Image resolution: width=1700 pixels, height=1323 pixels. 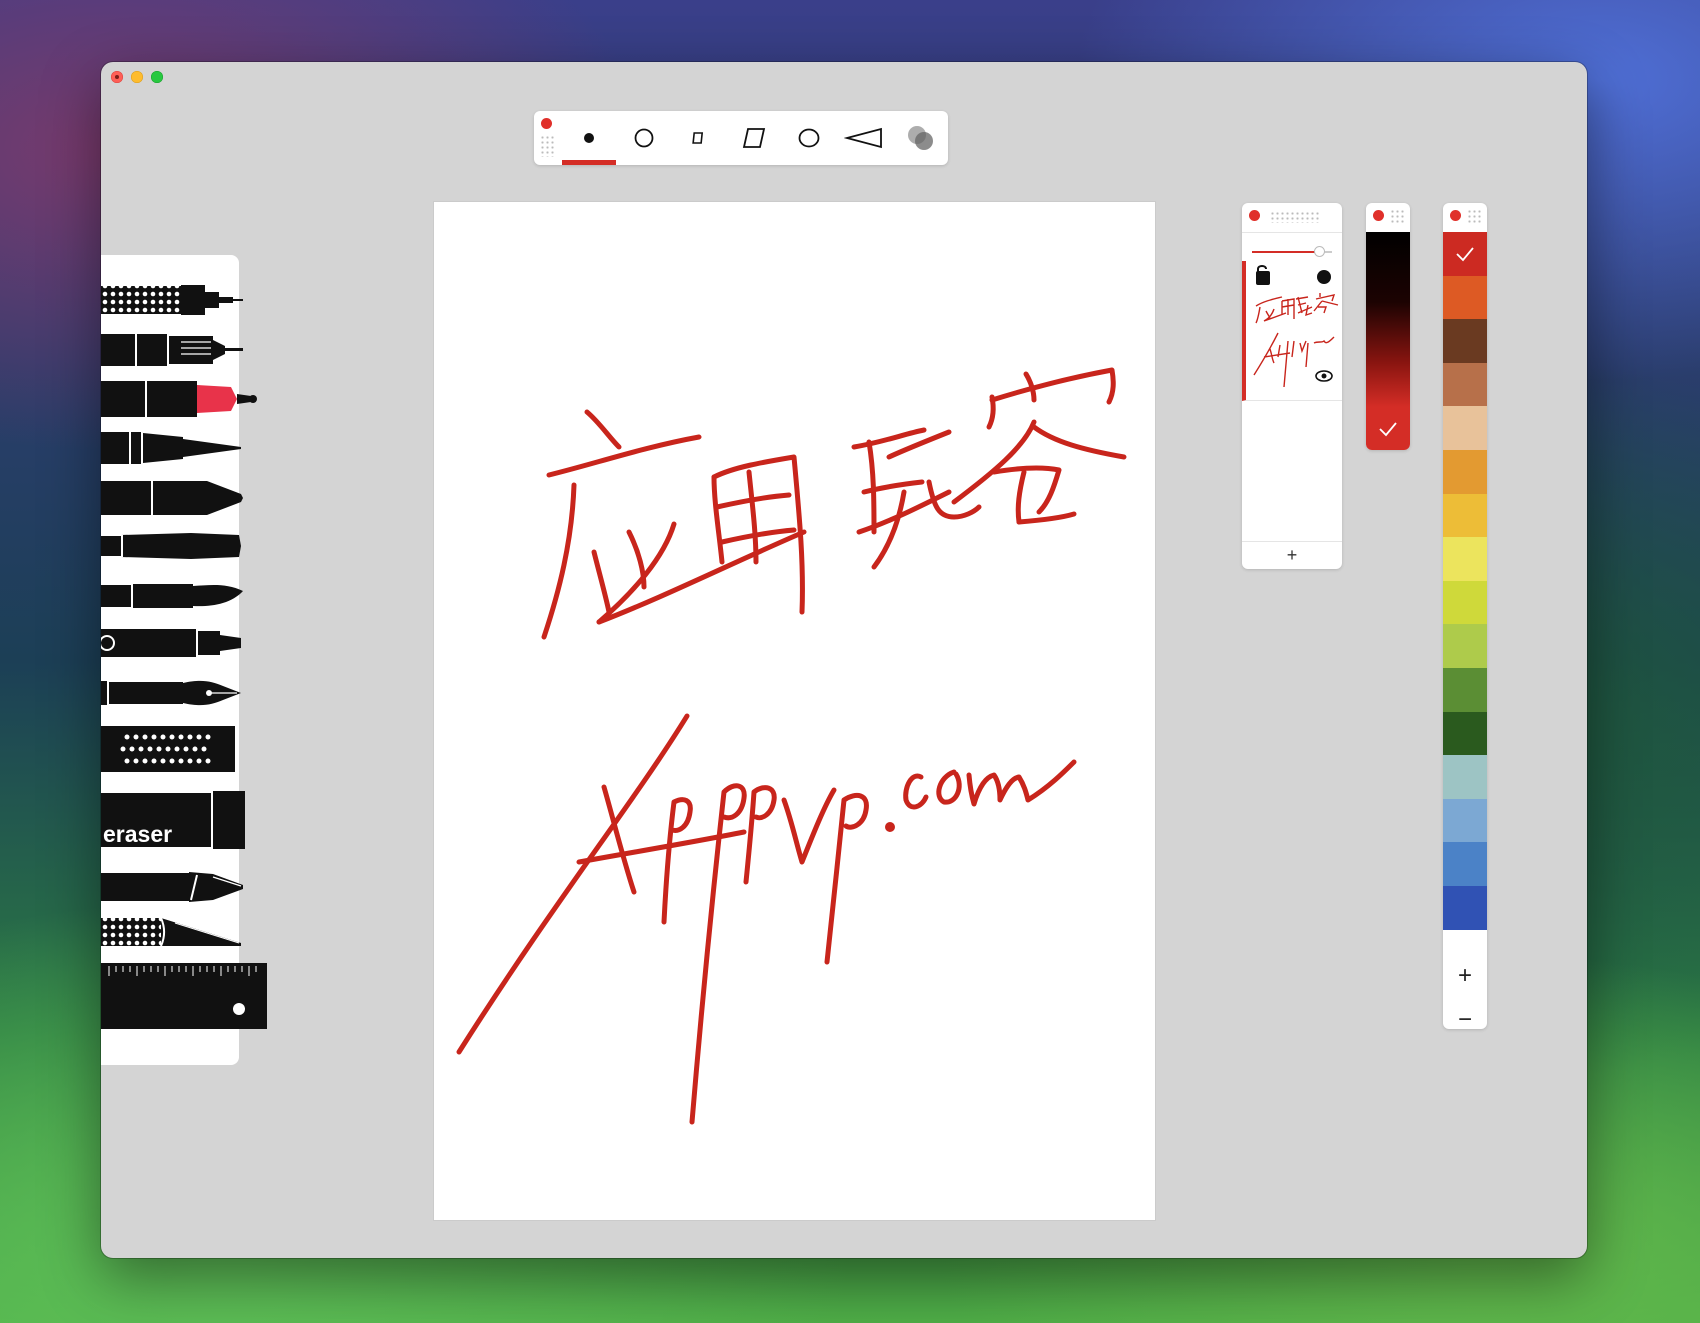 I want to click on fountain-pen-tool, so click(x=173, y=693).